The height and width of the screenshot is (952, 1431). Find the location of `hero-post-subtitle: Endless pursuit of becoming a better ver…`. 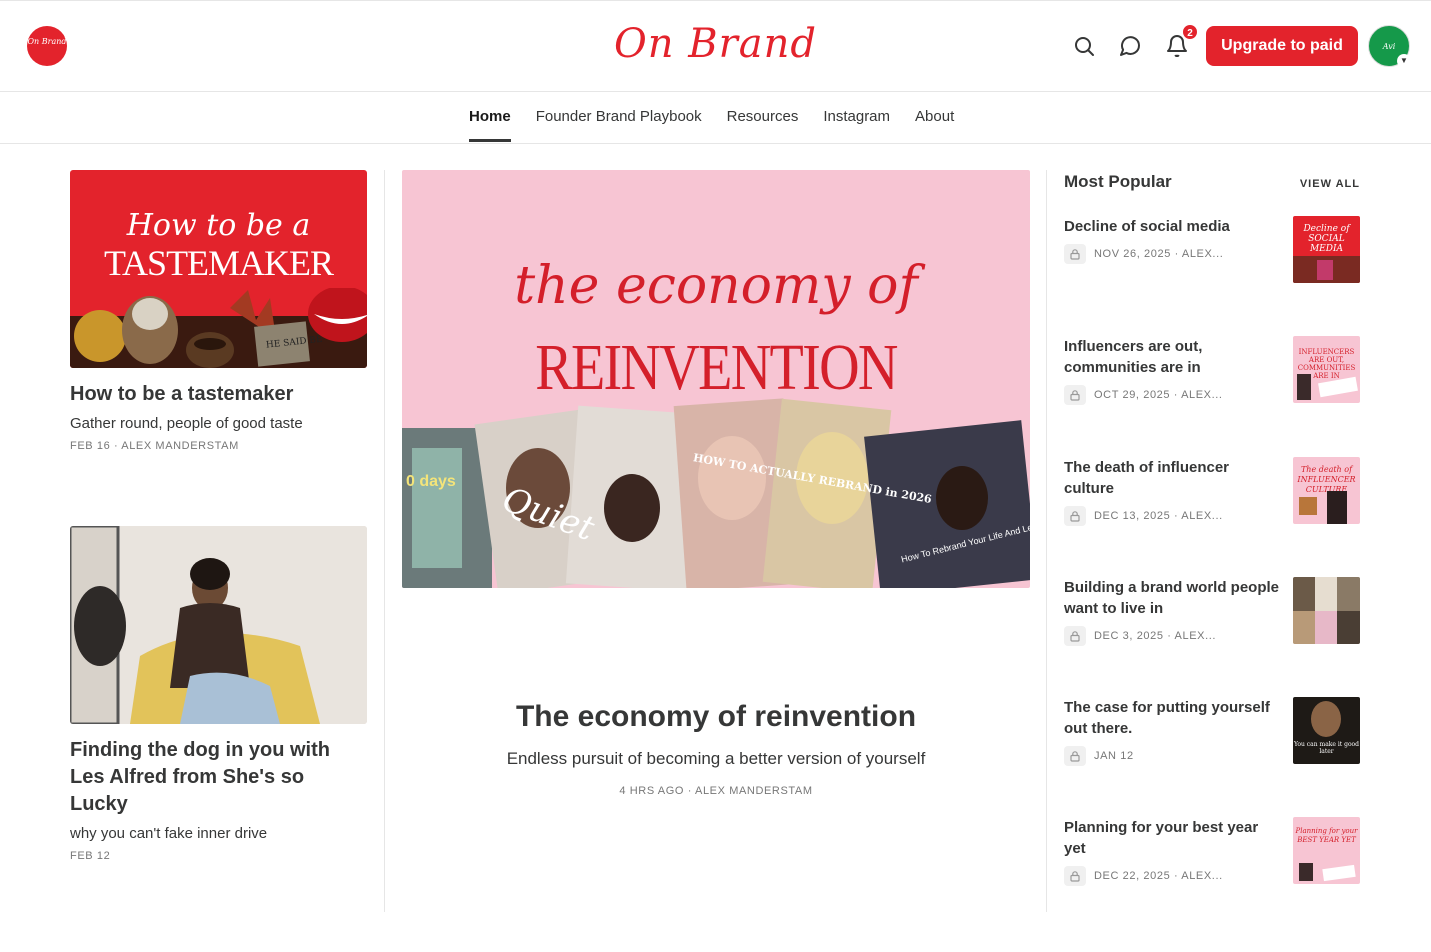

hero-post-subtitle: Endless pursuit of becoming a better ver… is located at coordinates (716, 758).